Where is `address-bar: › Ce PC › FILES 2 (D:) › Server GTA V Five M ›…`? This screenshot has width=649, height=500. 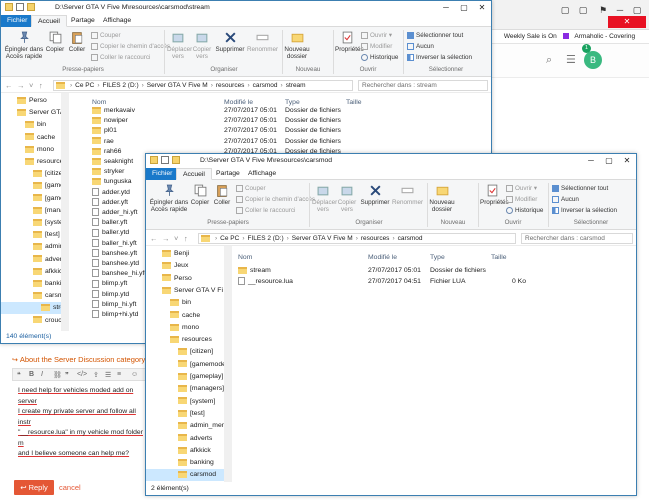
address-bar: › Ce PC › FILES 2 (D:) › Server GTA V Five M ›… is located at coordinates (203, 85).